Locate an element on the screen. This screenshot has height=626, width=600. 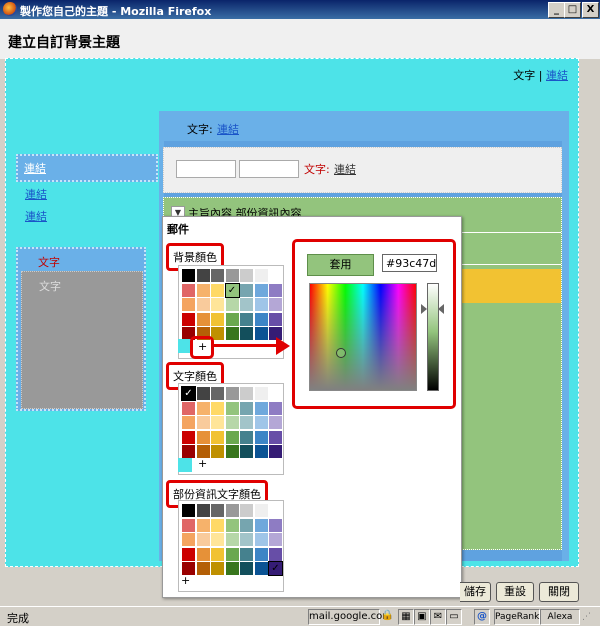
mail-icon: ✉ is located at coordinates (438, 617).